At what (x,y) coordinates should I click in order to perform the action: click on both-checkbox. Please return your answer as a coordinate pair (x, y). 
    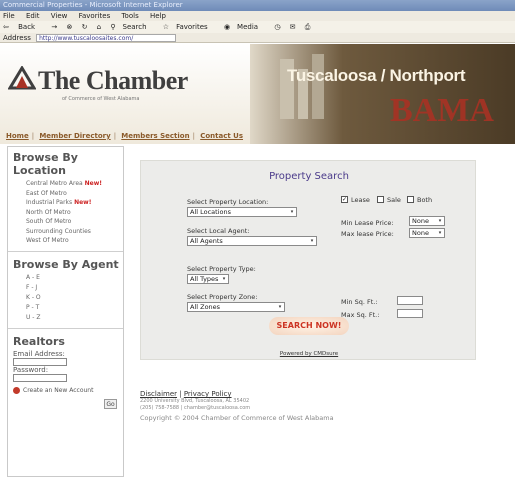
    Looking at the image, I should click on (410, 199).